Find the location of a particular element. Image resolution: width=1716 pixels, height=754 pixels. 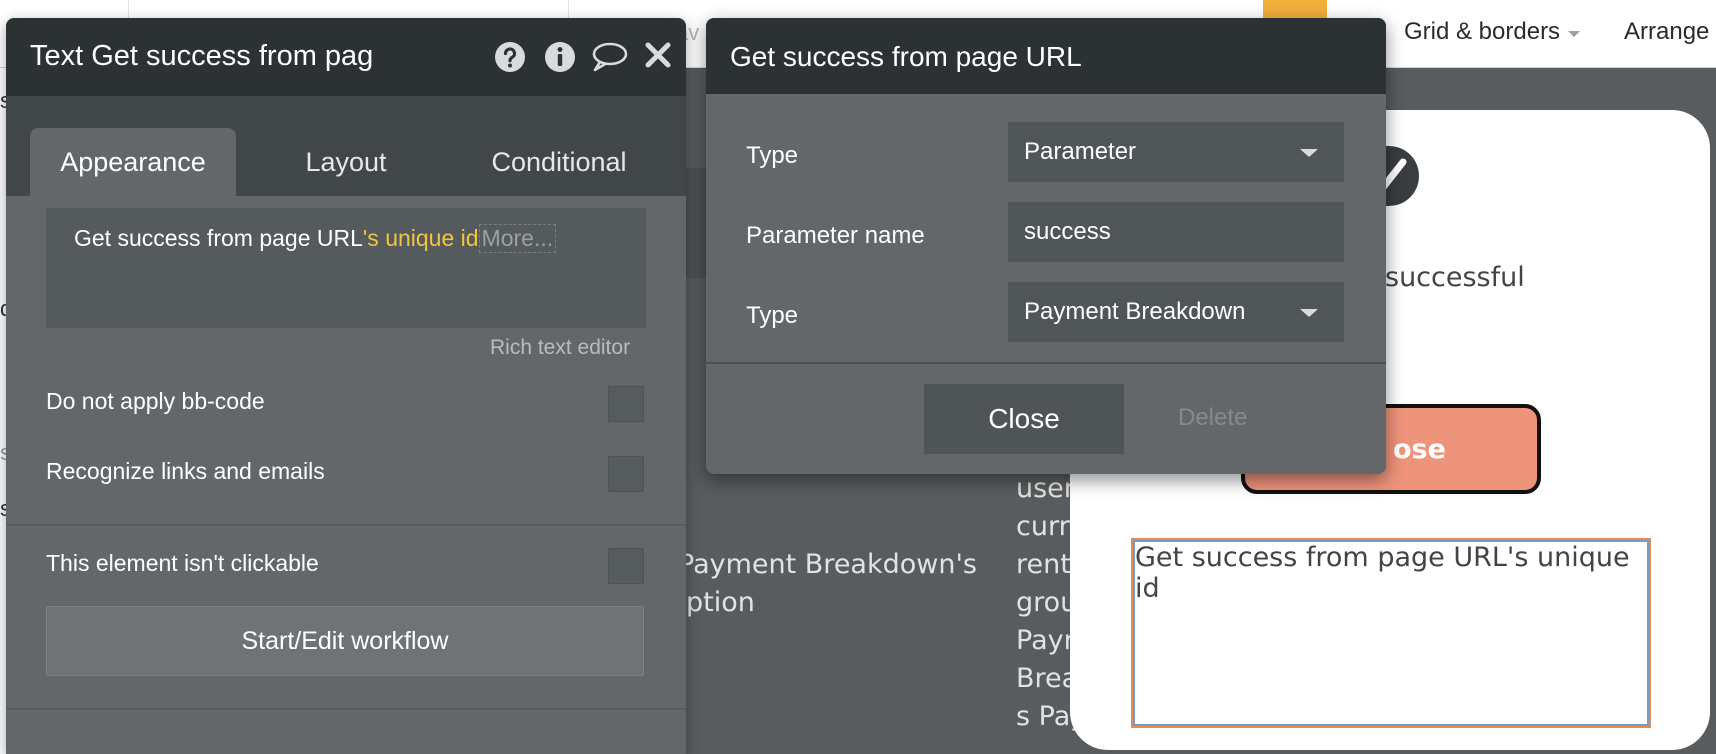

expression-dynamic-token: 's unique id is located at coordinates (421, 238).